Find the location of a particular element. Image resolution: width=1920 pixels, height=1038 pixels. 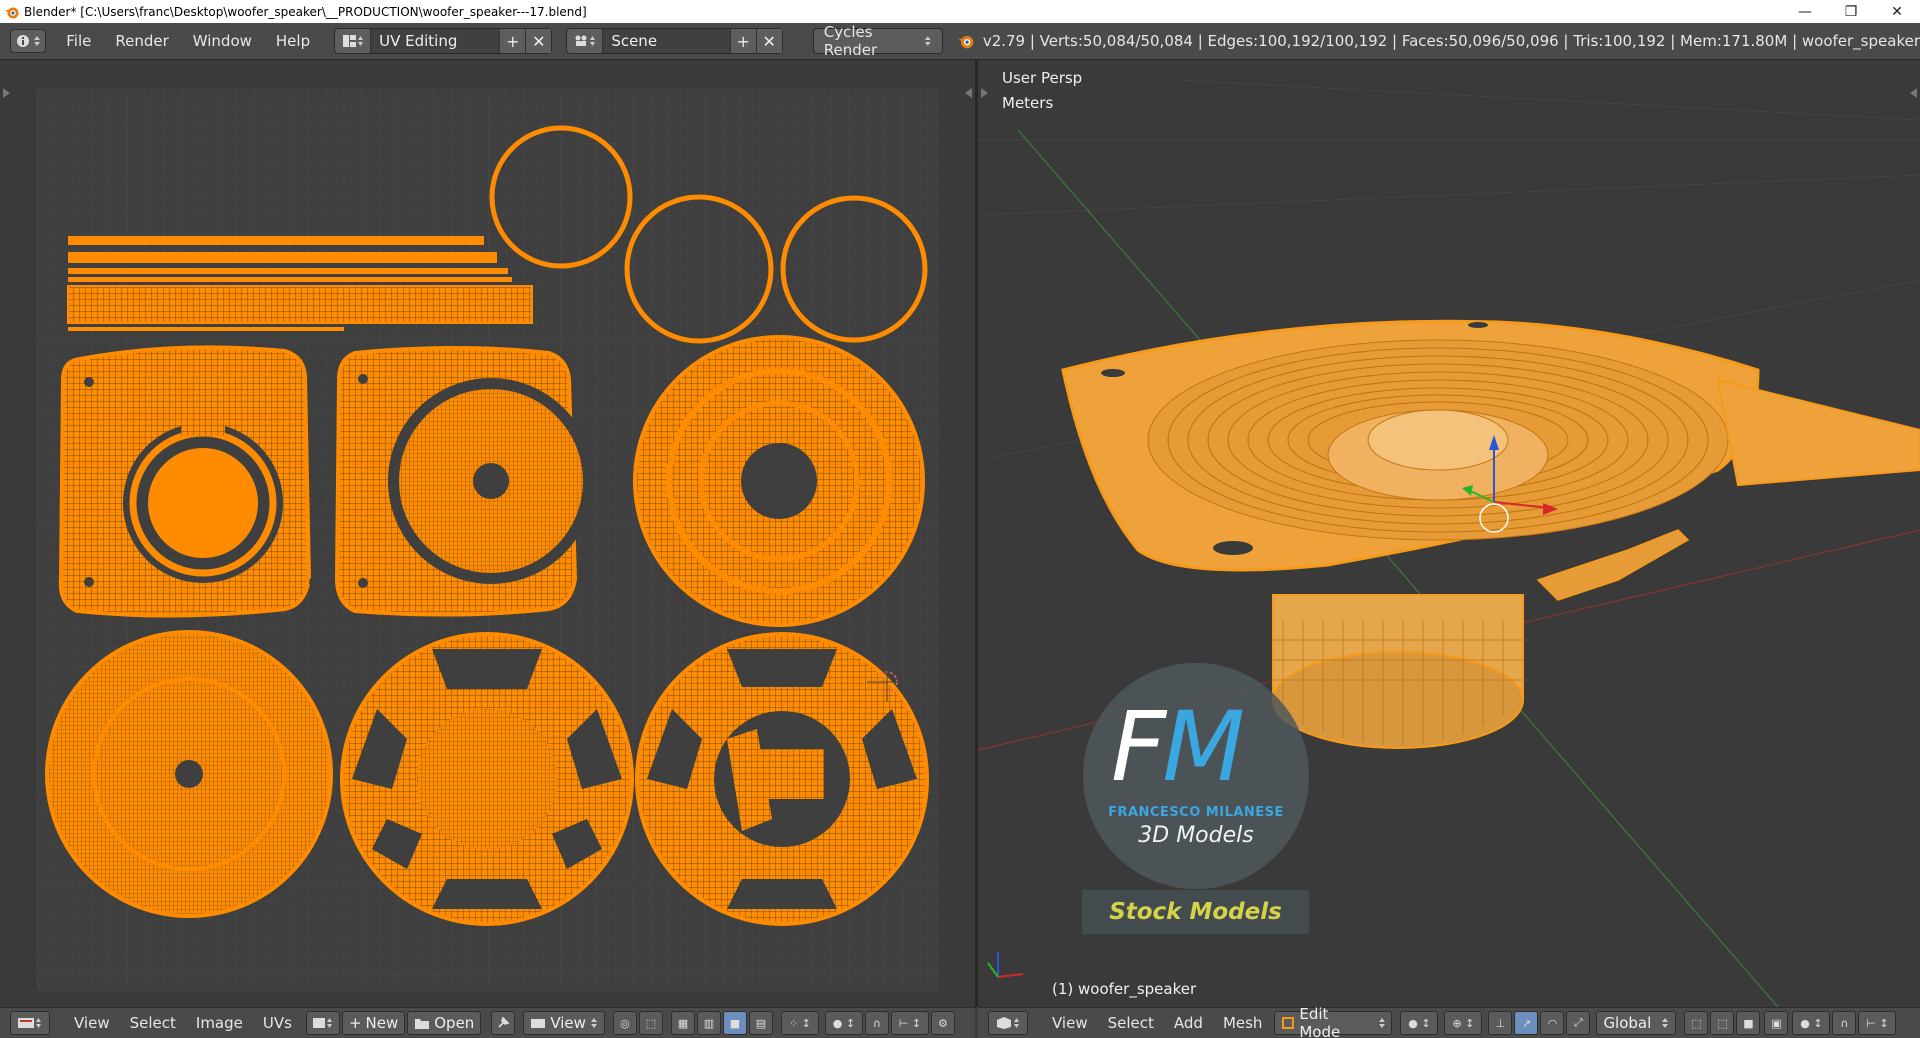

select-vertex-mode-button: ▦ is located at coordinates (682, 1023).